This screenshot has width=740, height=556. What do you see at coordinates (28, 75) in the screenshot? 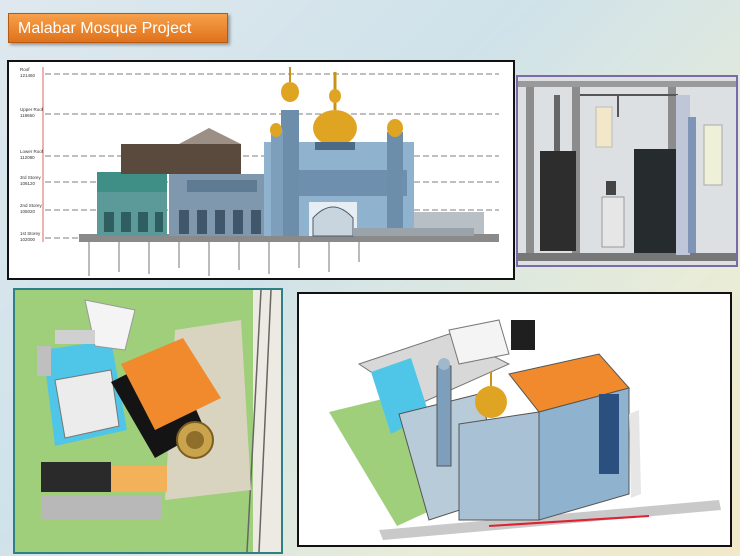
I see `level-value: 121460` at bounding box center [28, 75].